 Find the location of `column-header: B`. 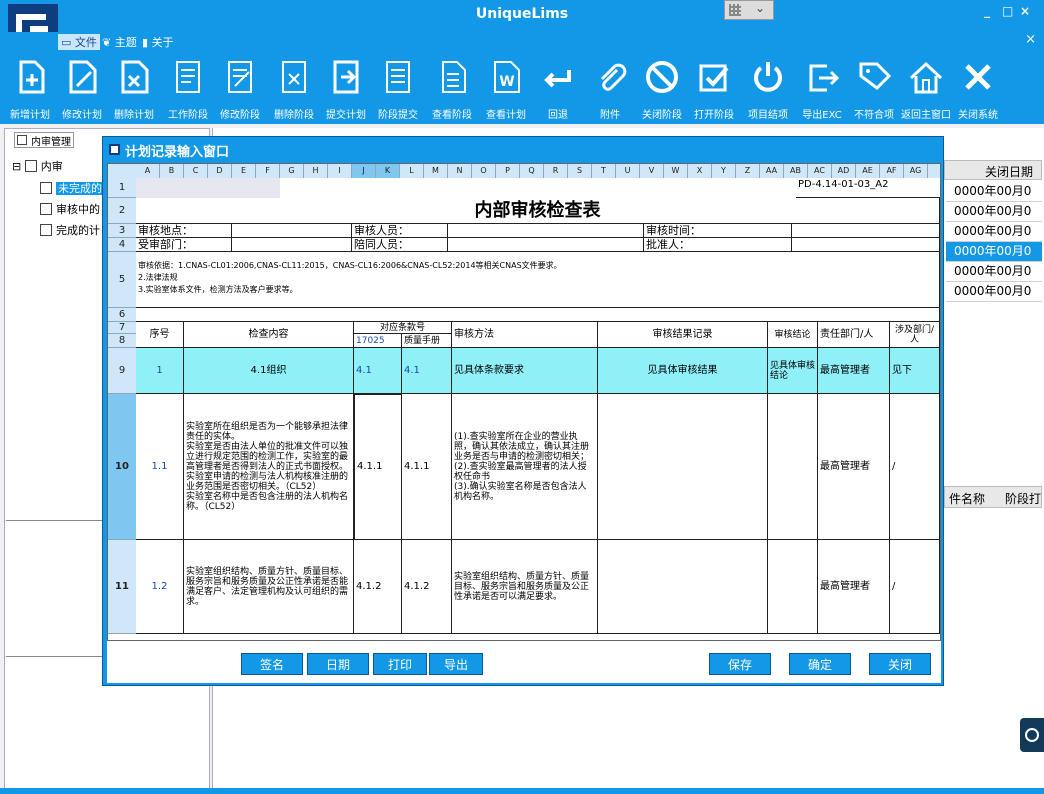

column-header: B is located at coordinates (172, 171).